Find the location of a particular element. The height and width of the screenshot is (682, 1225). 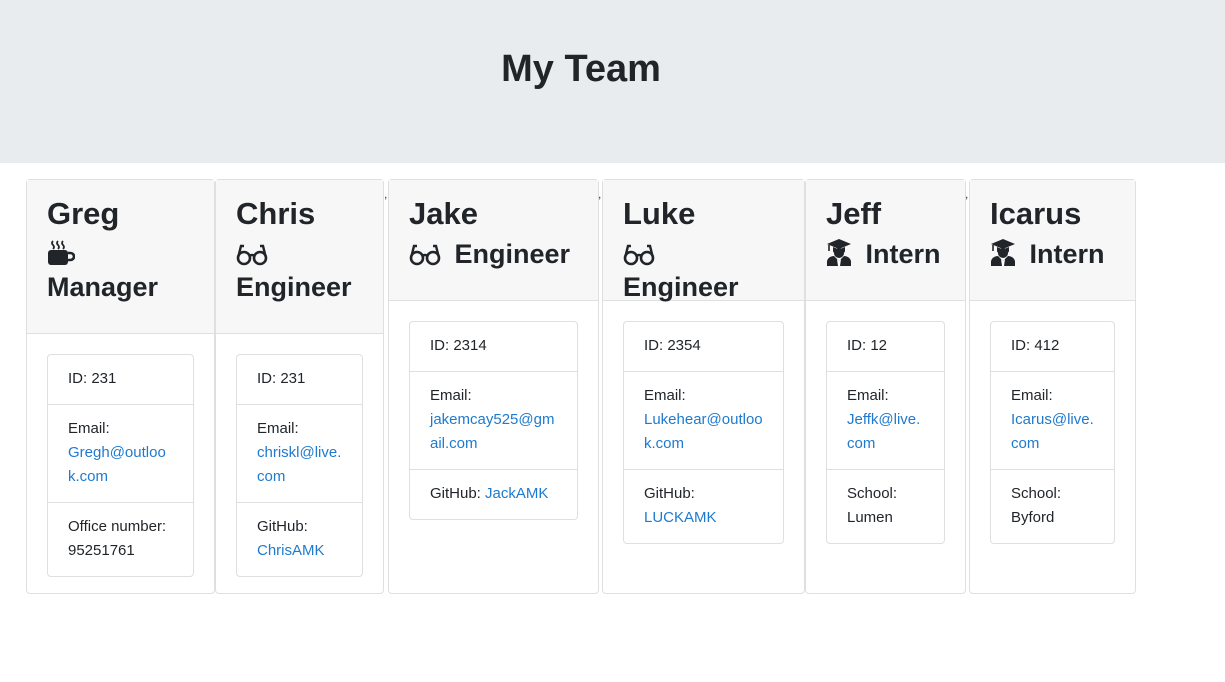

card-header: Chris Engineer is located at coordinates (299, 257).